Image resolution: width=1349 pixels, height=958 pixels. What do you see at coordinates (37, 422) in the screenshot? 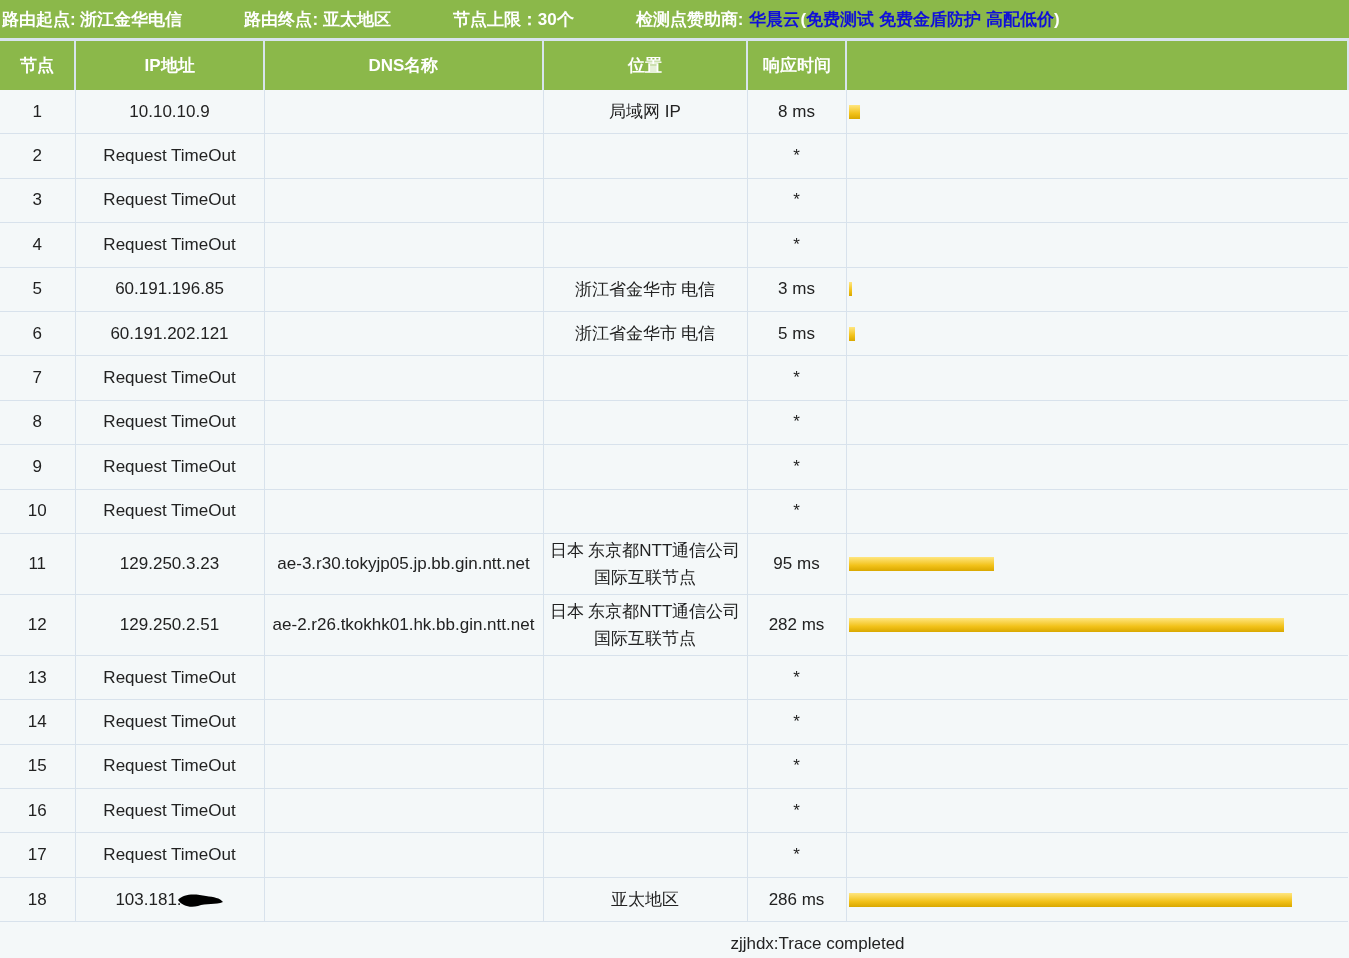
I see `hop-number: 8` at bounding box center [37, 422].